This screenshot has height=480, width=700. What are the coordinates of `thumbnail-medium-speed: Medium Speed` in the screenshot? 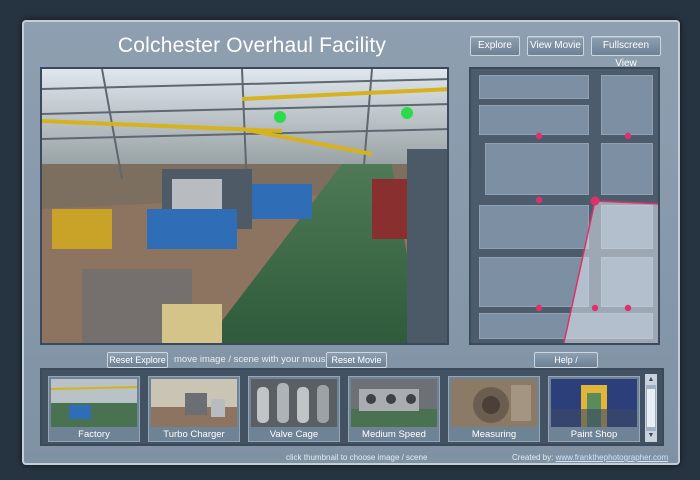 It's located at (394, 409).